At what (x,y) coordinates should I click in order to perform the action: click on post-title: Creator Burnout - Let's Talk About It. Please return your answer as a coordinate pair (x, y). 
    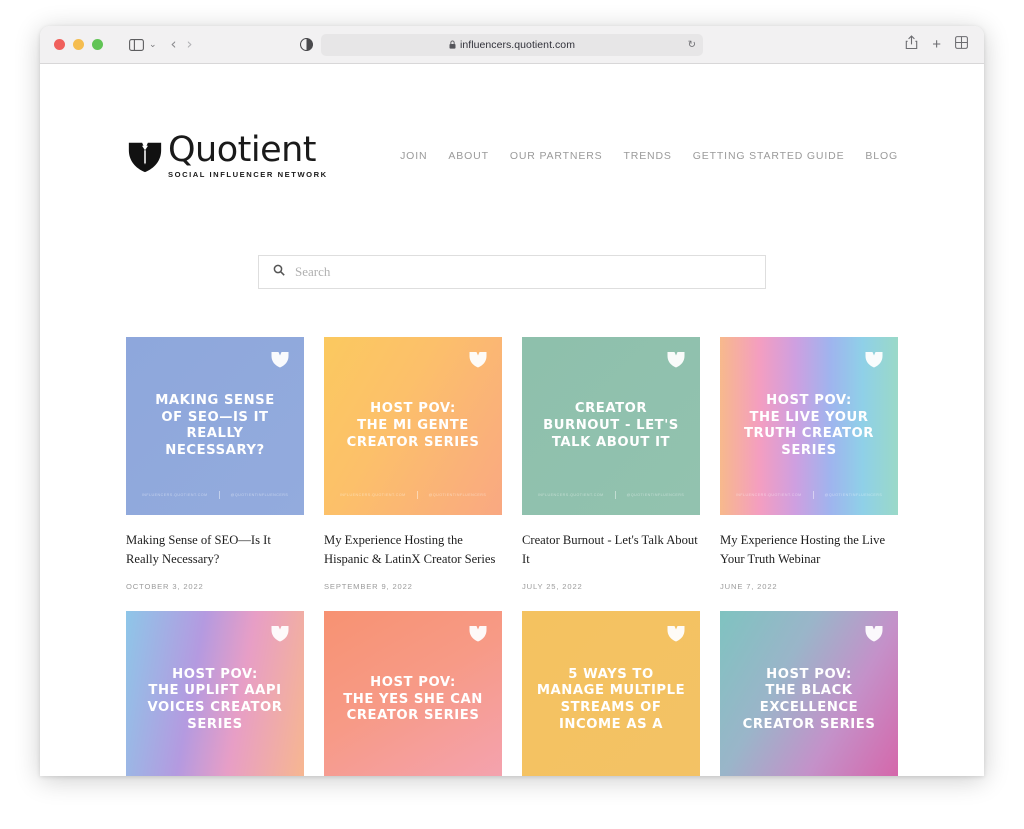
    Looking at the image, I should click on (611, 550).